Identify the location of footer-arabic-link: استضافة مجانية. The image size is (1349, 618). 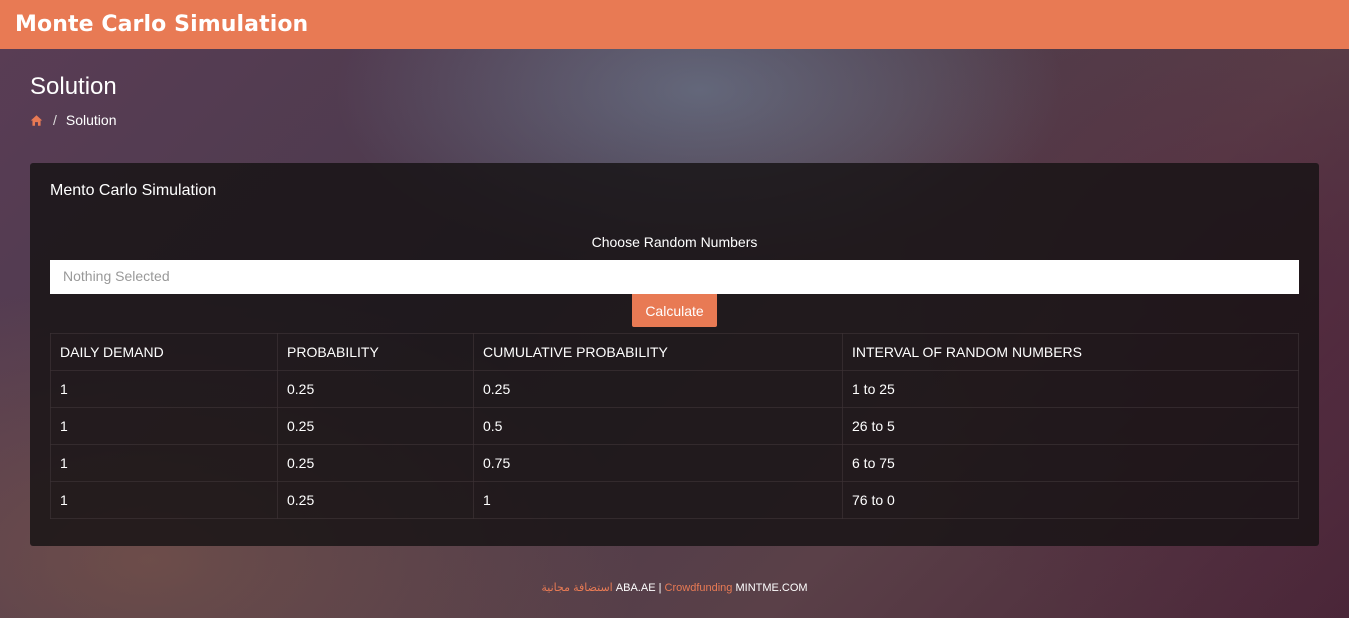
(576, 588).